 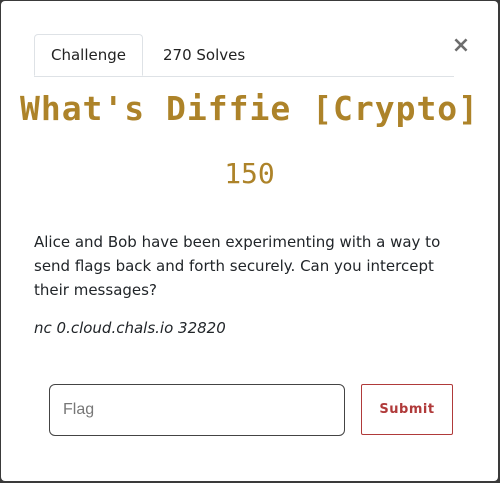 I want to click on connection-info: nc 0.cloud.chals.io 32820, so click(x=130, y=328).